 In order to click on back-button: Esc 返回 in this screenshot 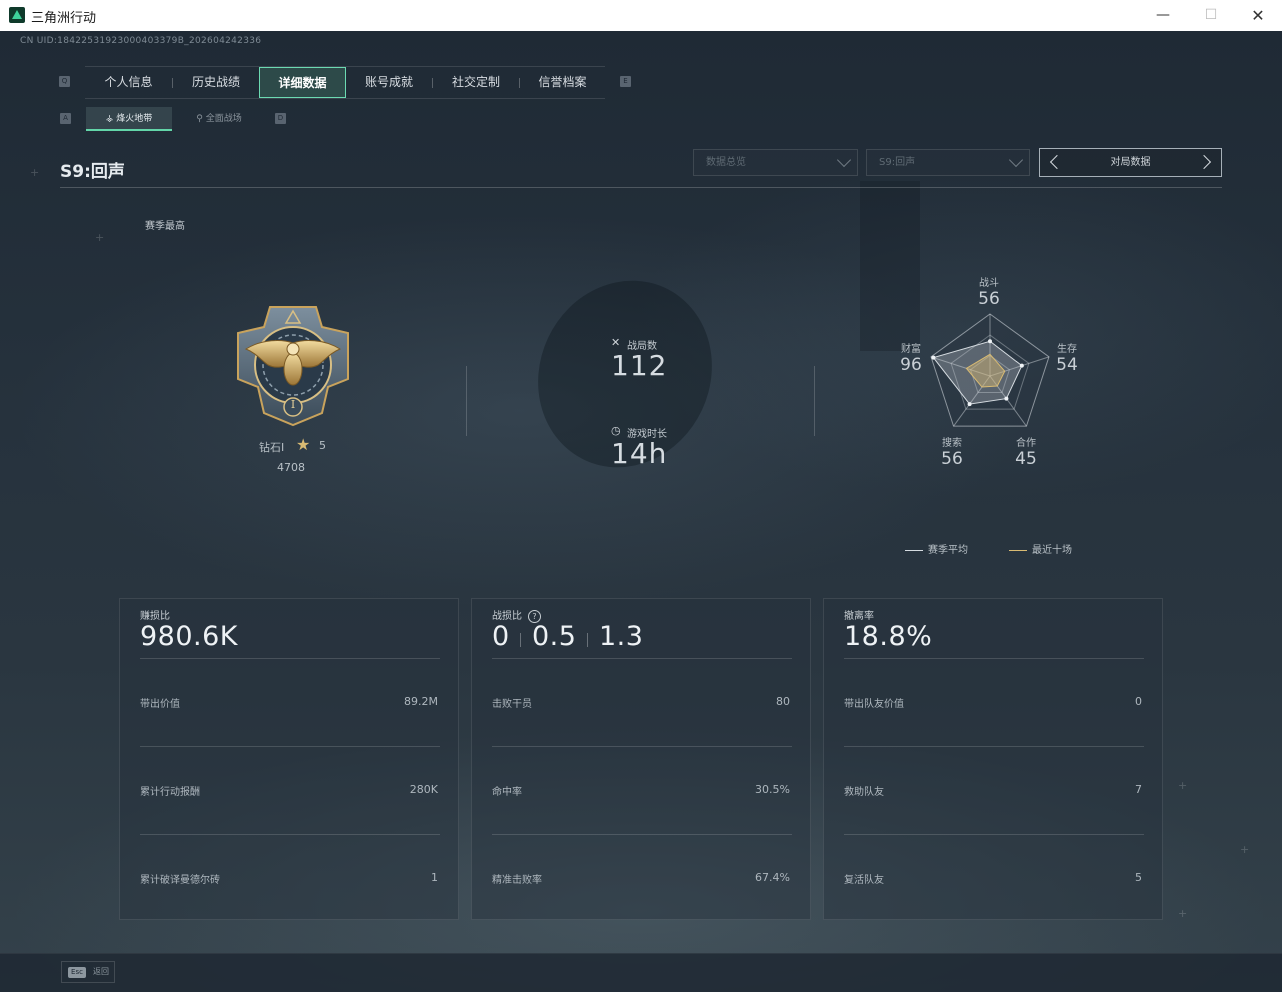, I will do `click(88, 972)`.